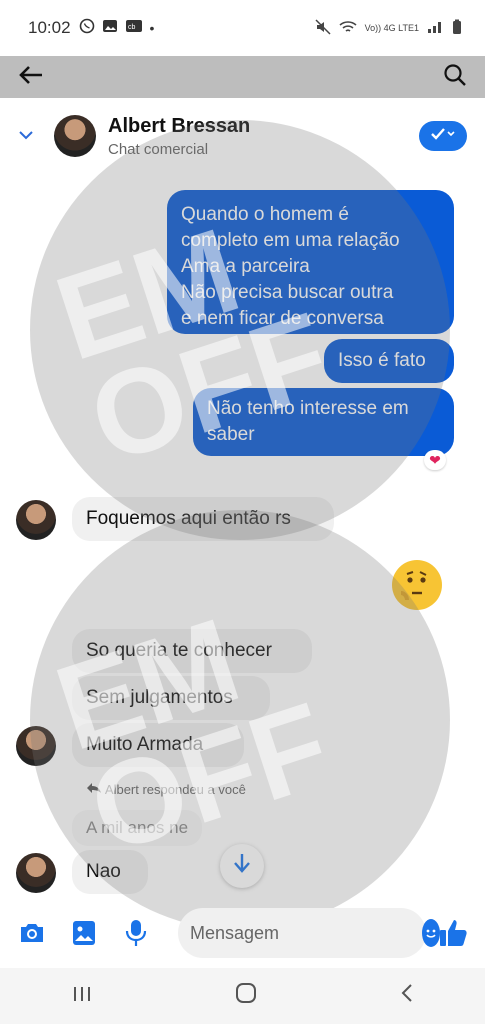  I want to click on status-notification-icons: cb •, so click(117, 28).